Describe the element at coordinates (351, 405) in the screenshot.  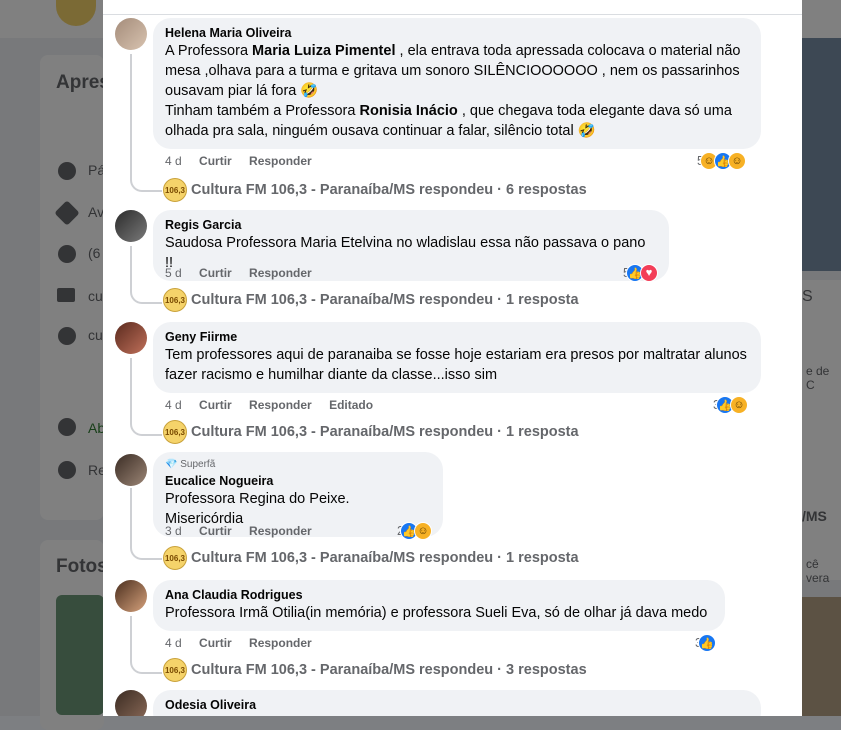
I see `edited-label: Editado` at that location.